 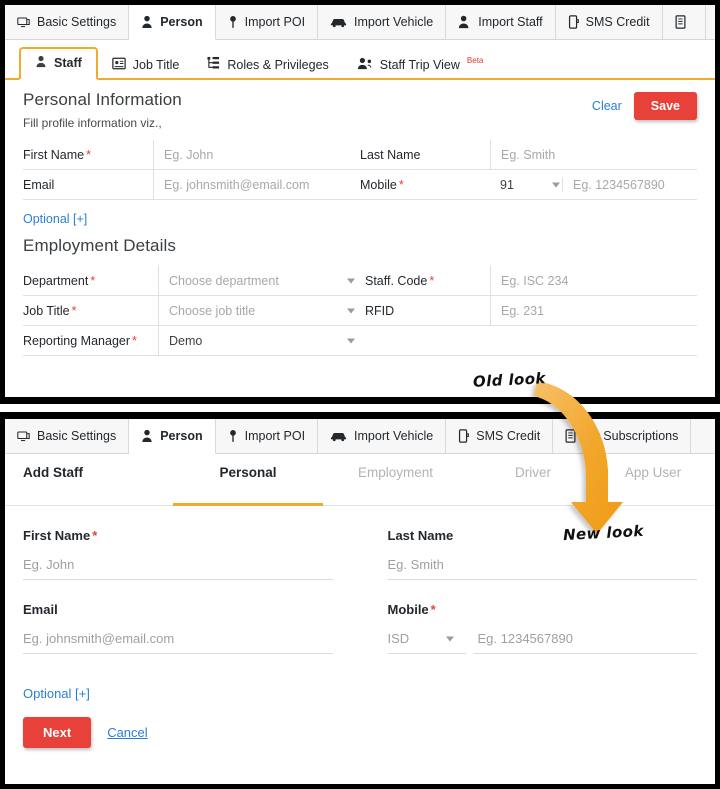 I want to click on name-row: First Name * Eg. John Last Name Eg. Smith, so click(x=360, y=554).